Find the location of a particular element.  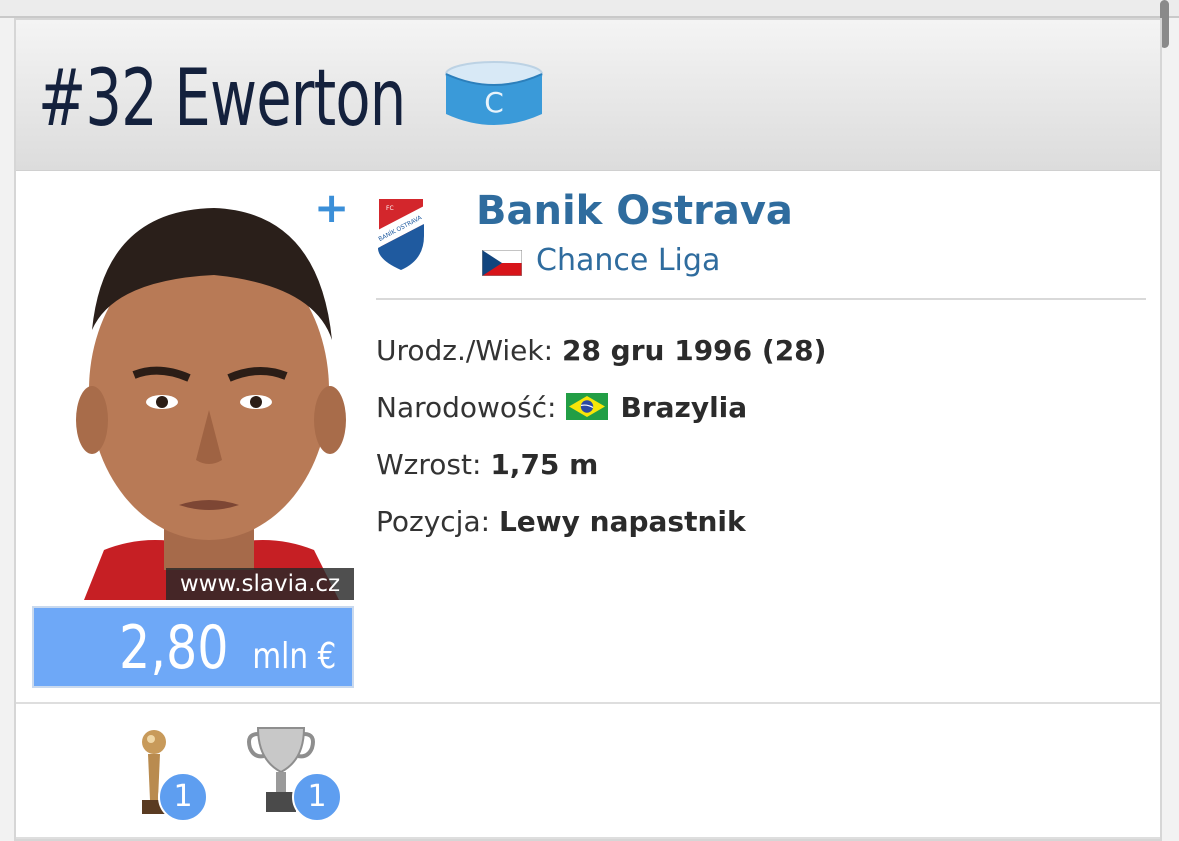

club-name-link: Banik Ostrava is located at coordinates (634, 211).